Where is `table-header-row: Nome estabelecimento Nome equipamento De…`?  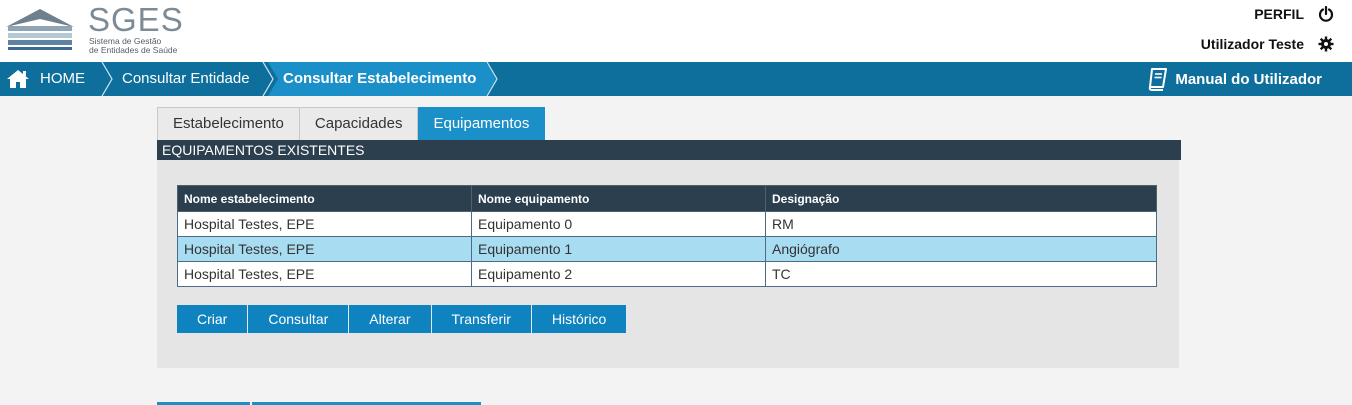 table-header-row: Nome estabelecimento Nome equipamento De… is located at coordinates (667, 198).